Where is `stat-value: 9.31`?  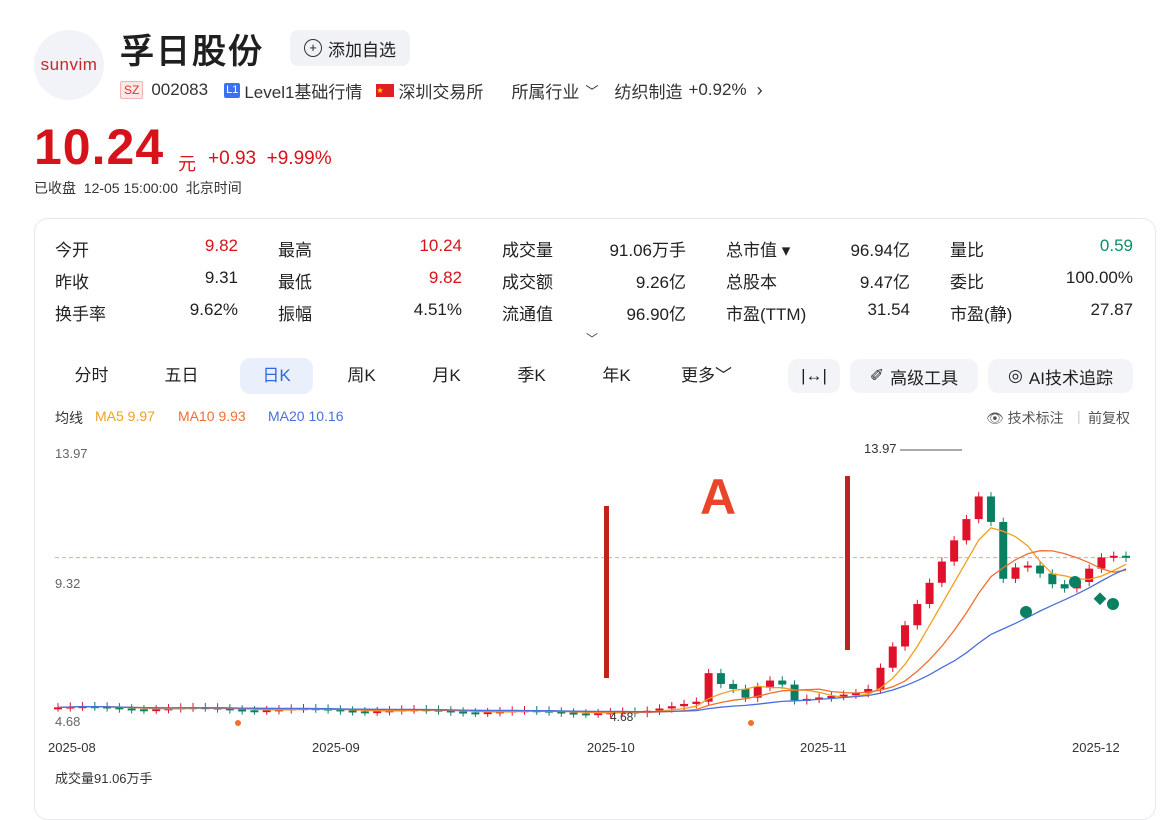
stat-value: 9.31 is located at coordinates (221, 277).